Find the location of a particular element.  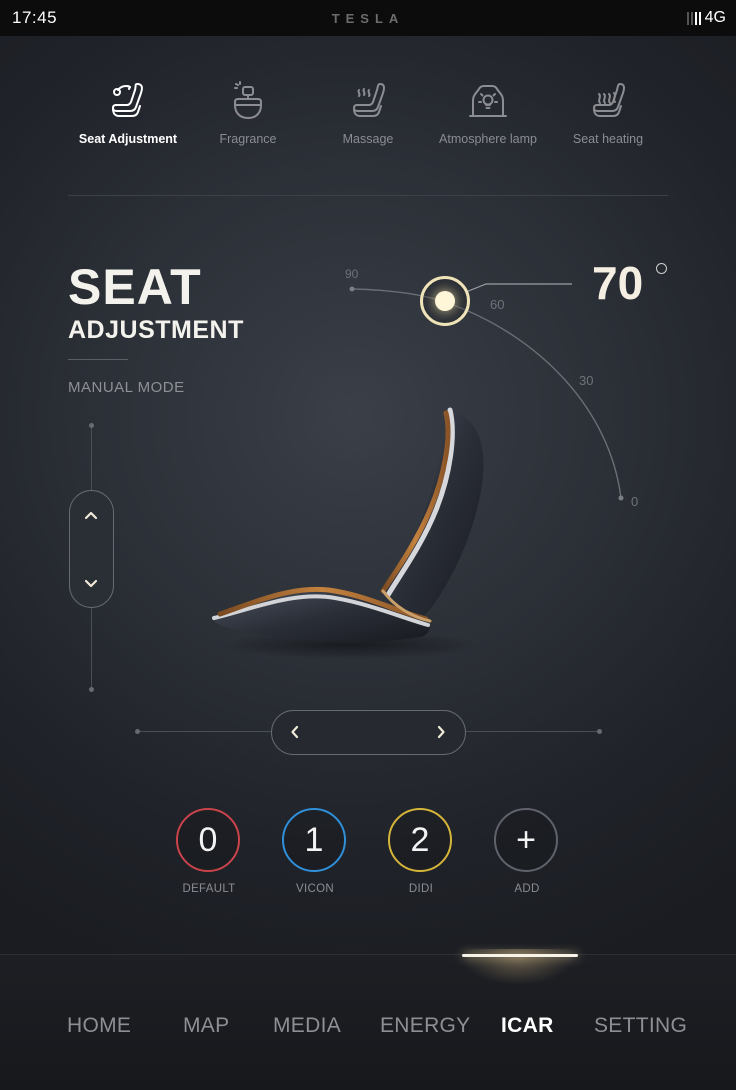

title-rule is located at coordinates (98, 359).